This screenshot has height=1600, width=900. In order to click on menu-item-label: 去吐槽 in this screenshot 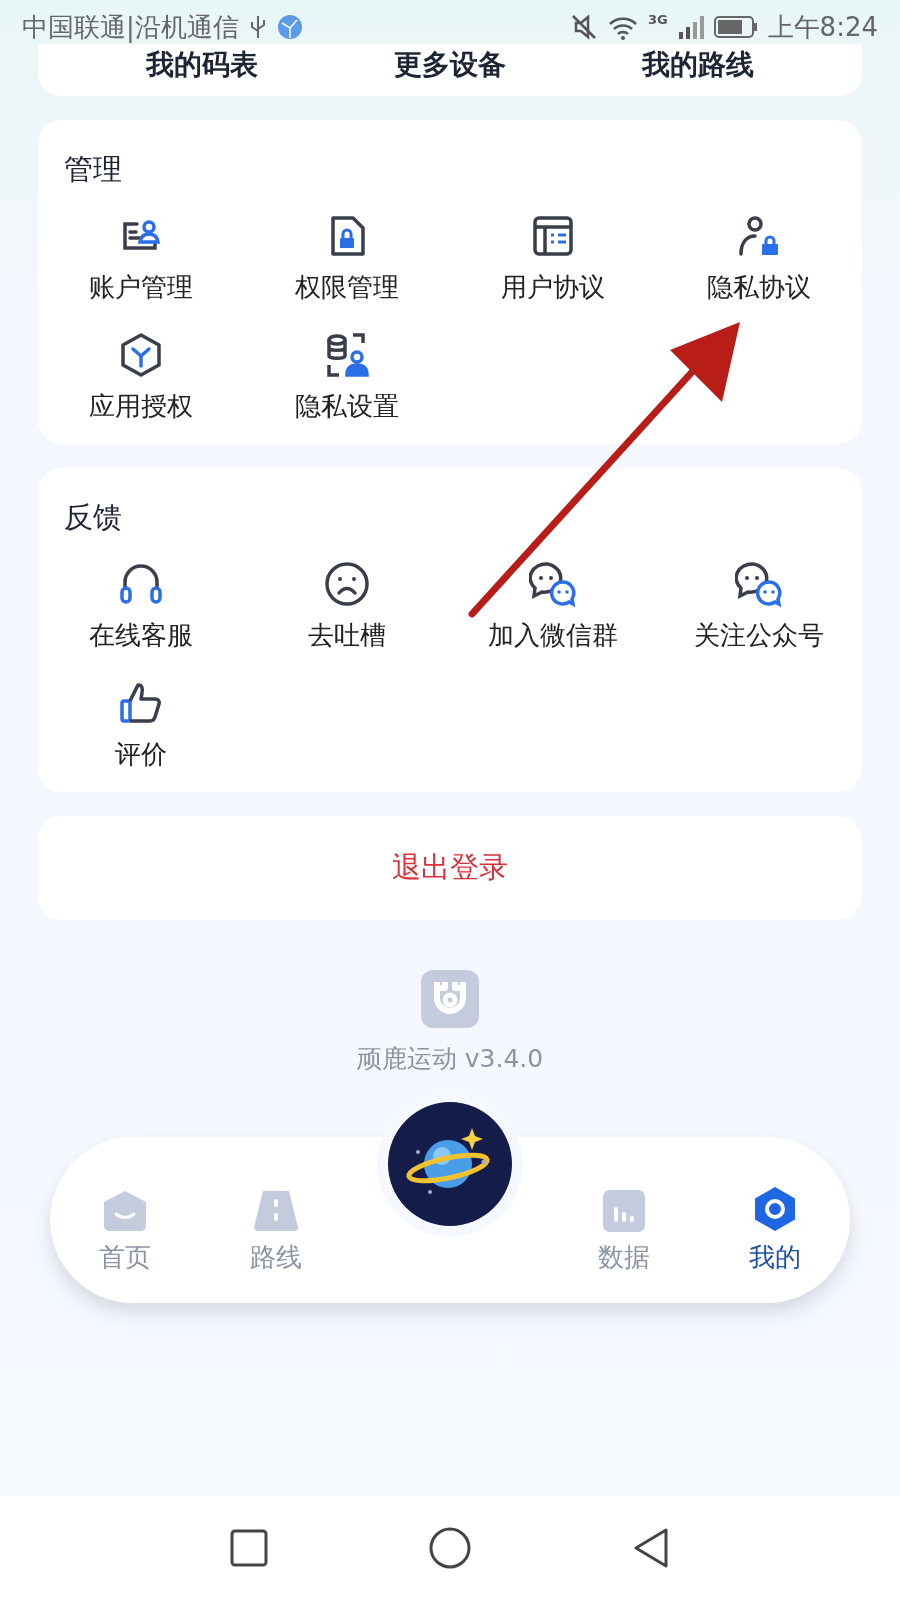, I will do `click(347, 635)`.